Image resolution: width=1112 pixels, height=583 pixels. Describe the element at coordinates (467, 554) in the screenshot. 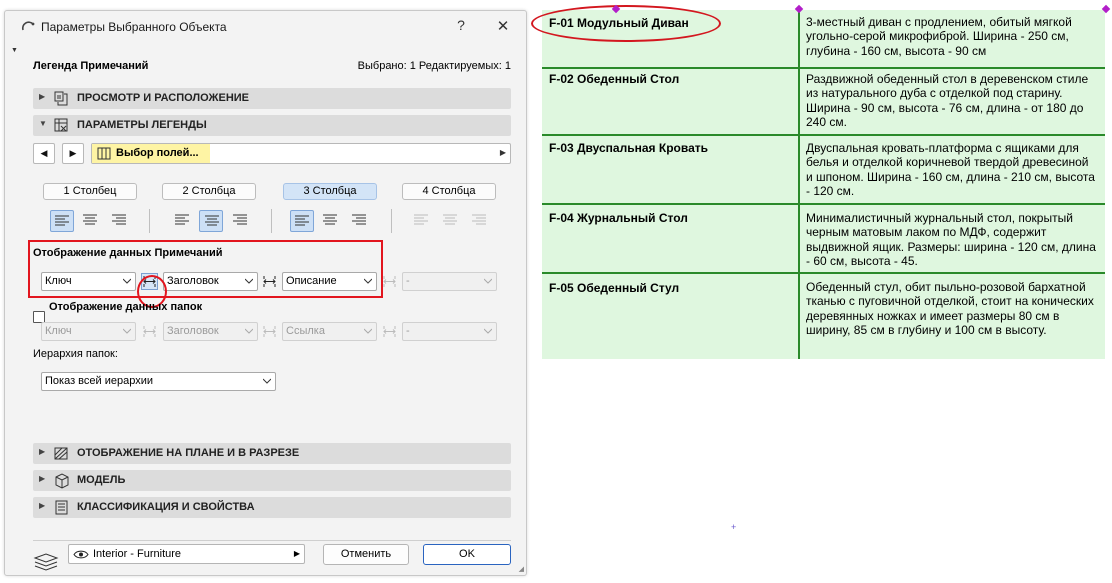

I see `ok-button: OK` at that location.